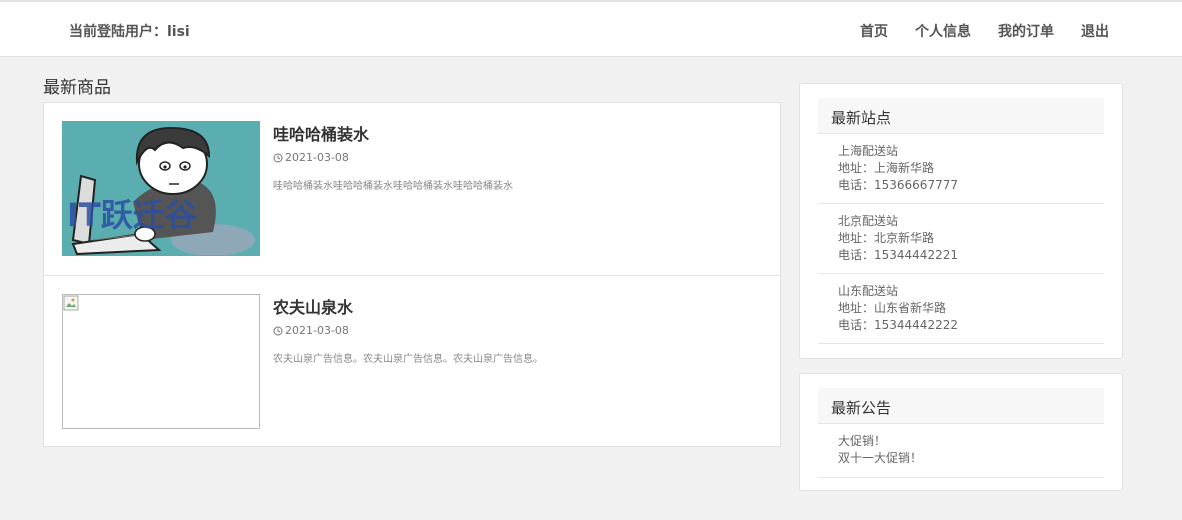 The width and height of the screenshot is (1182, 520). Describe the element at coordinates (984, 31) in the screenshot. I see `nav-menu: 首页 个人信息 我的订单 退出` at that location.